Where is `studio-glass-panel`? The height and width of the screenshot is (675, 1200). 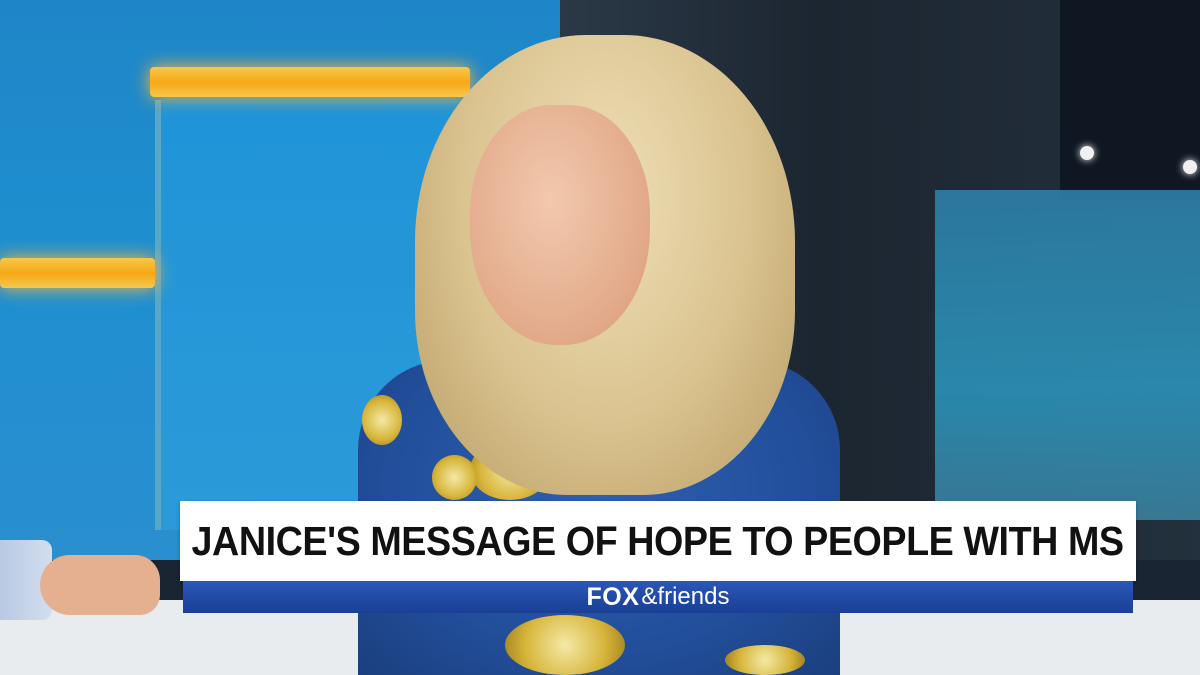 studio-glass-panel is located at coordinates (1067, 355).